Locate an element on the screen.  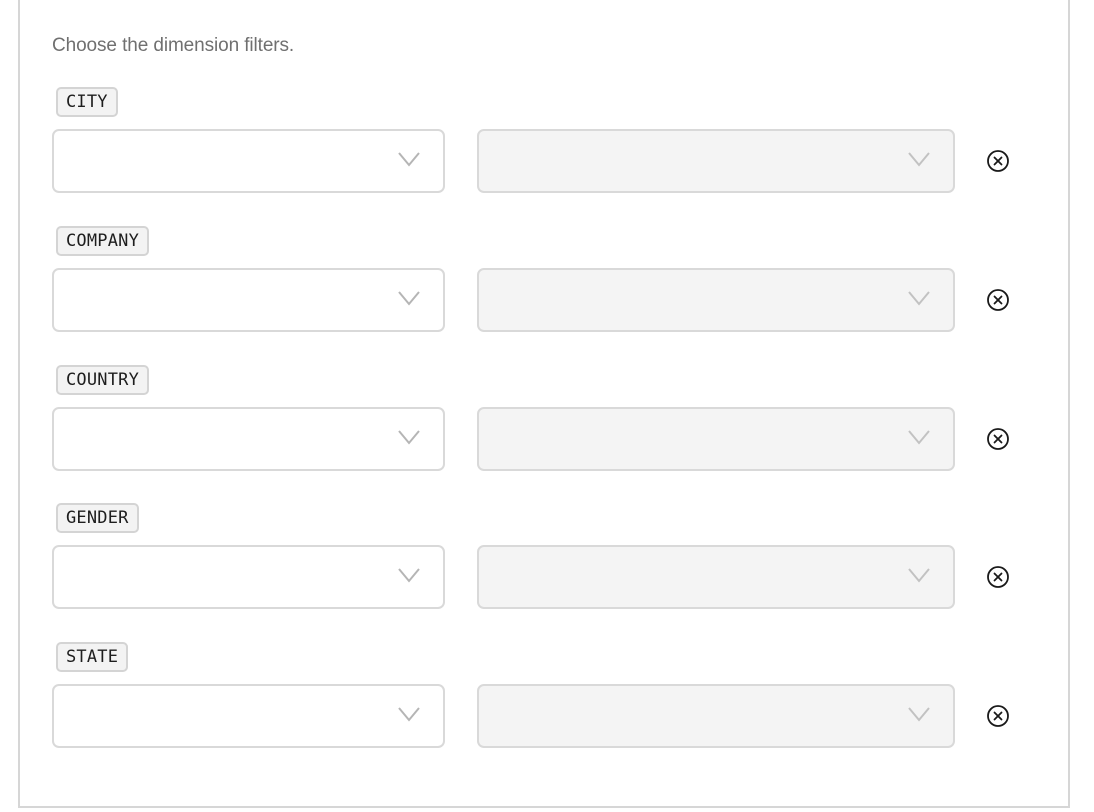
filter-operator-select-city is located at coordinates (248, 161).